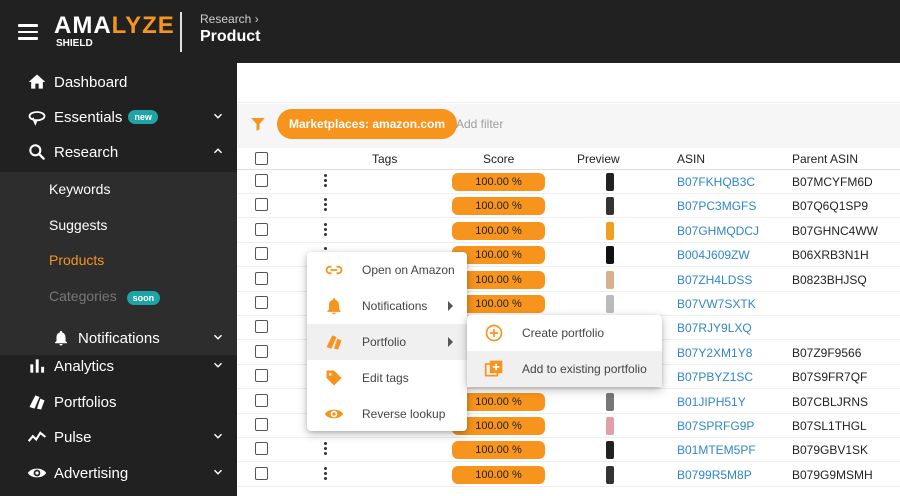  What do you see at coordinates (334, 342) in the screenshot?
I see `portfolio-icon` at bounding box center [334, 342].